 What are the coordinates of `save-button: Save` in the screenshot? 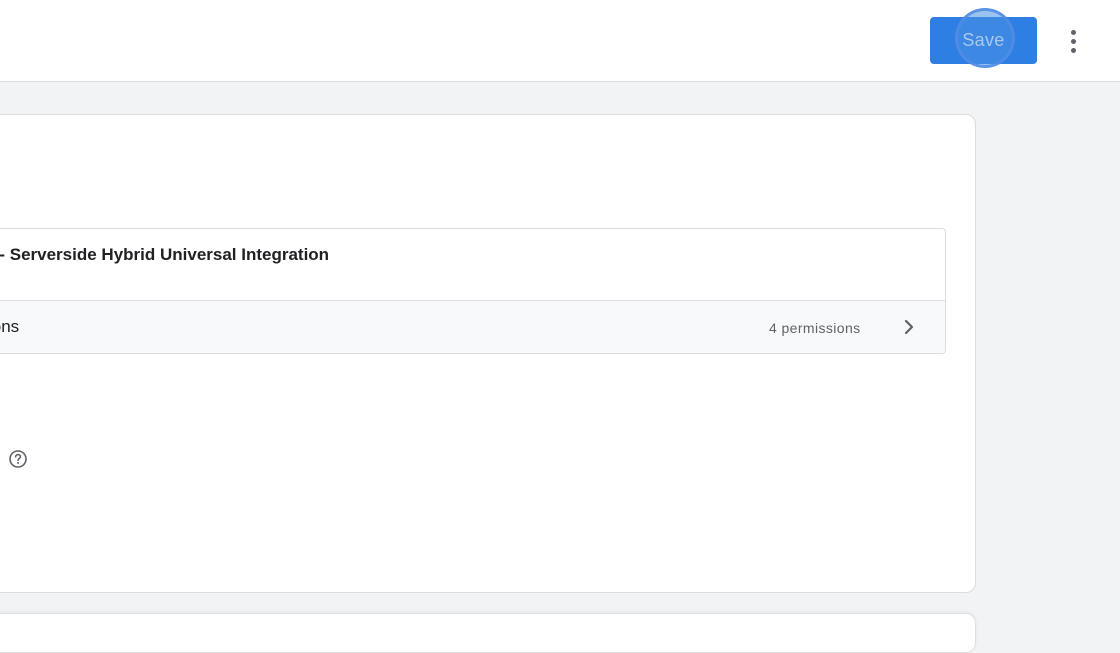 It's located at (983, 40).